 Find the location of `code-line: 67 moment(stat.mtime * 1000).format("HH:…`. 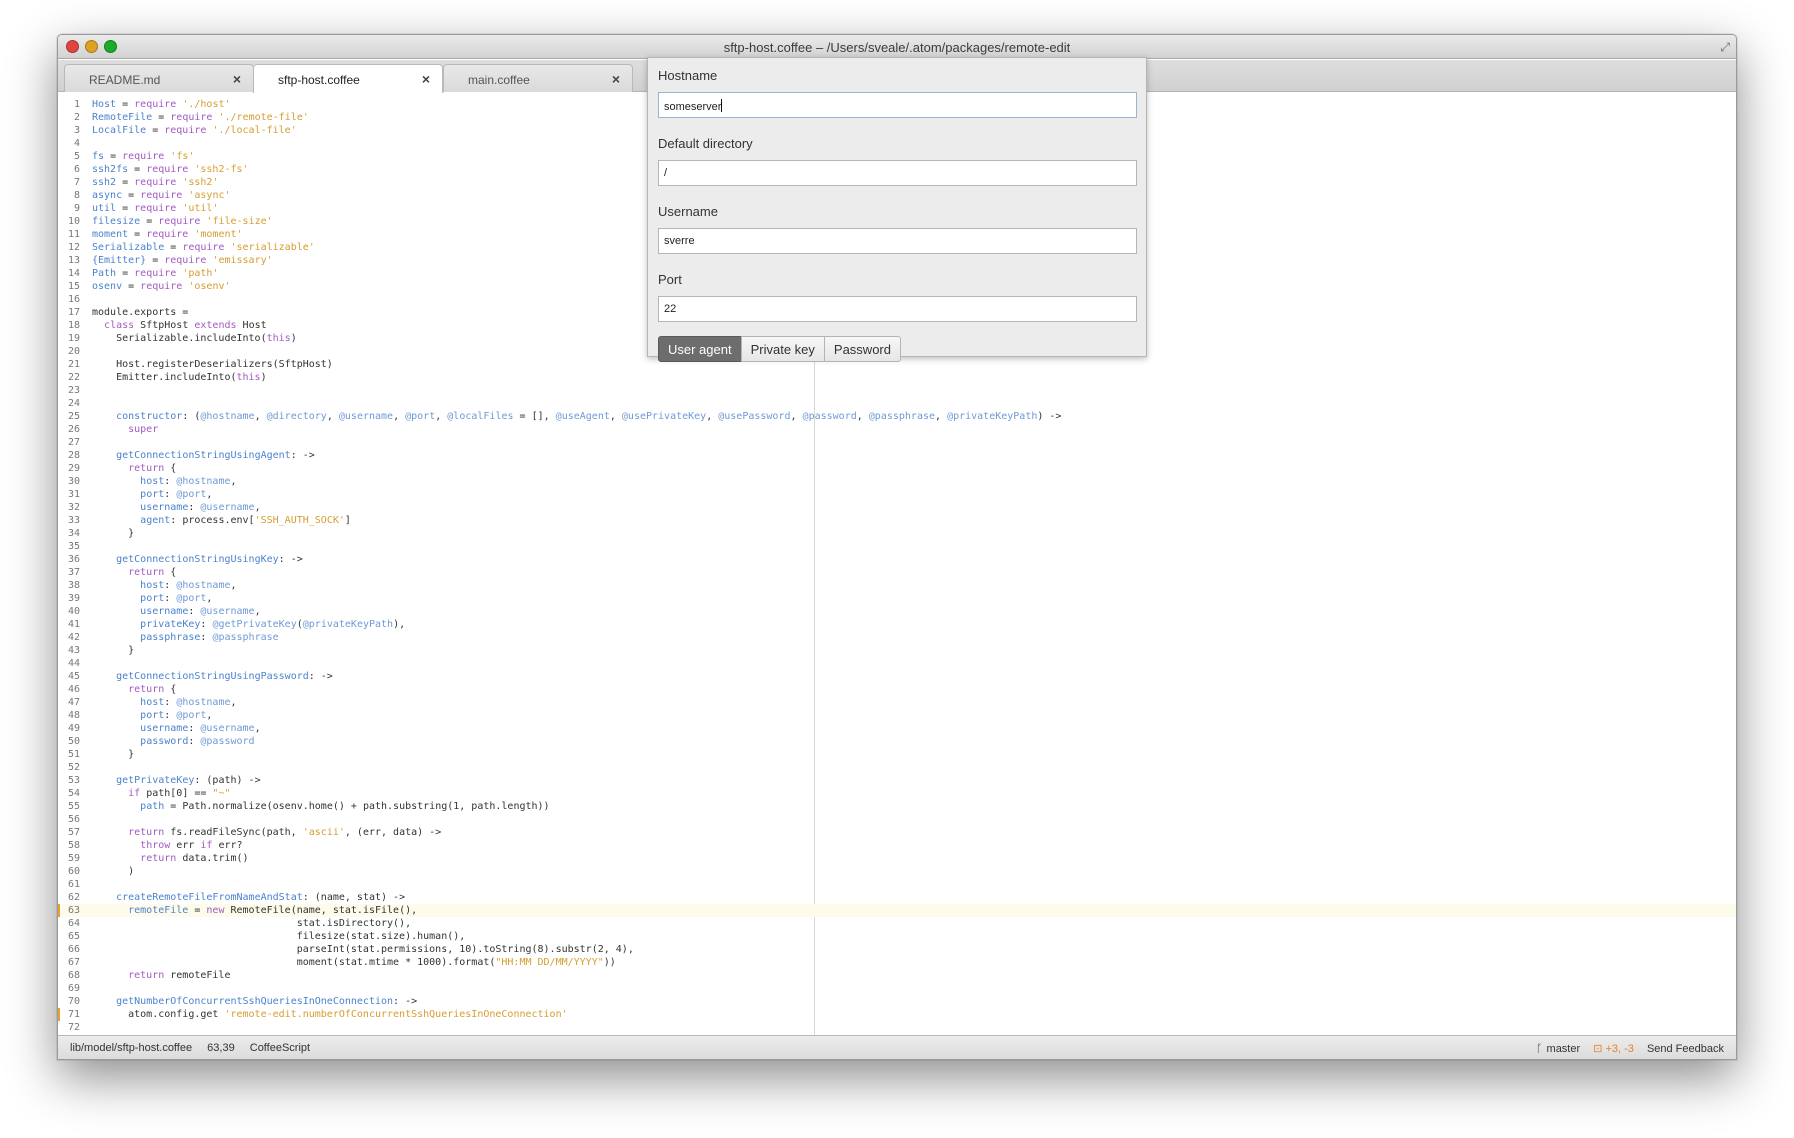

code-line: 67 moment(stat.mtime * 1000).format("HH:… is located at coordinates (897, 962).